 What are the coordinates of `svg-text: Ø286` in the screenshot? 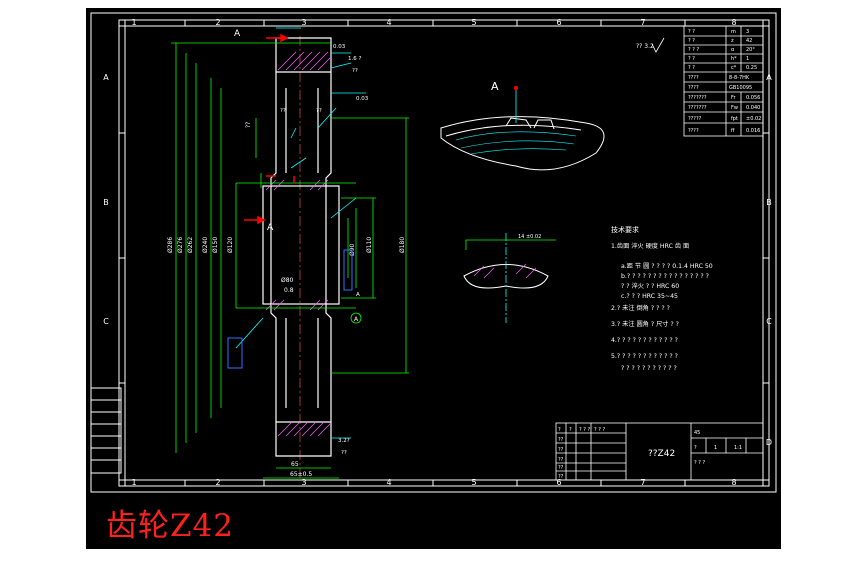 It's located at (170, 245).